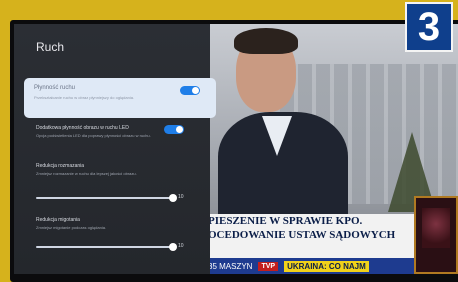  I want to click on panel-title: Ruch, so click(50, 47).